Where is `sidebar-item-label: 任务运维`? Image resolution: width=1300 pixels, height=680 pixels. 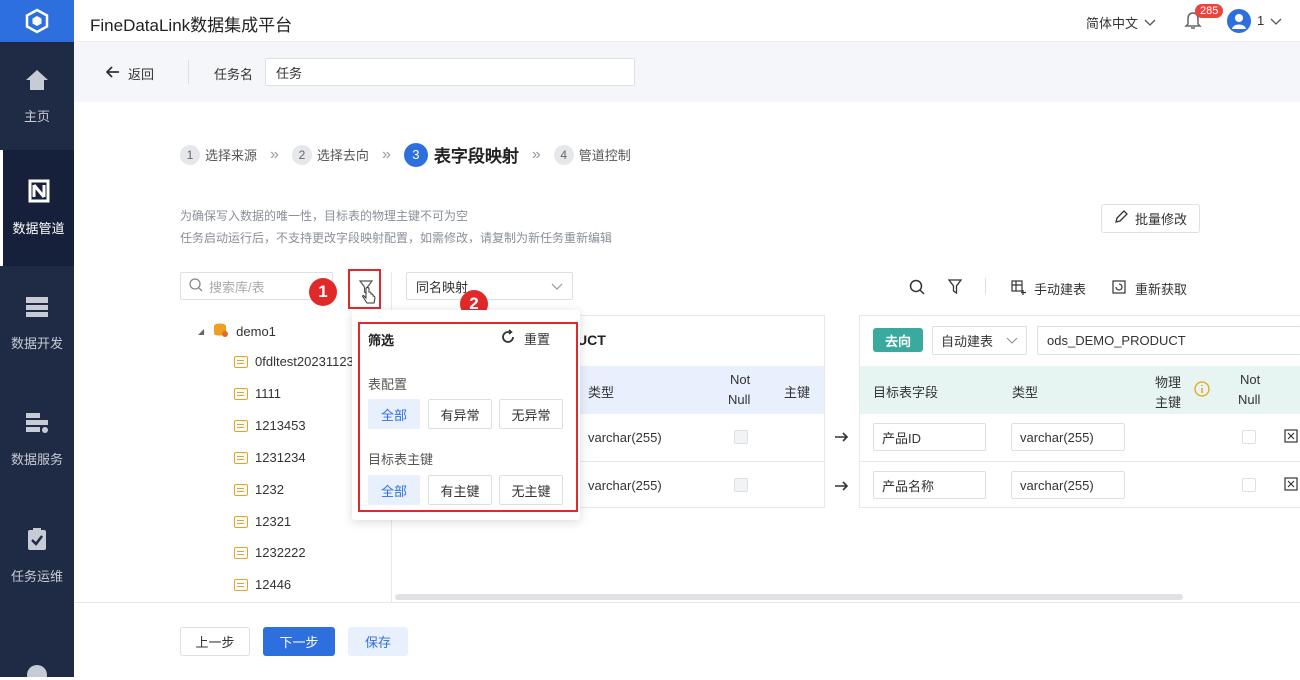 sidebar-item-label: 任务运维 is located at coordinates (36, 576).